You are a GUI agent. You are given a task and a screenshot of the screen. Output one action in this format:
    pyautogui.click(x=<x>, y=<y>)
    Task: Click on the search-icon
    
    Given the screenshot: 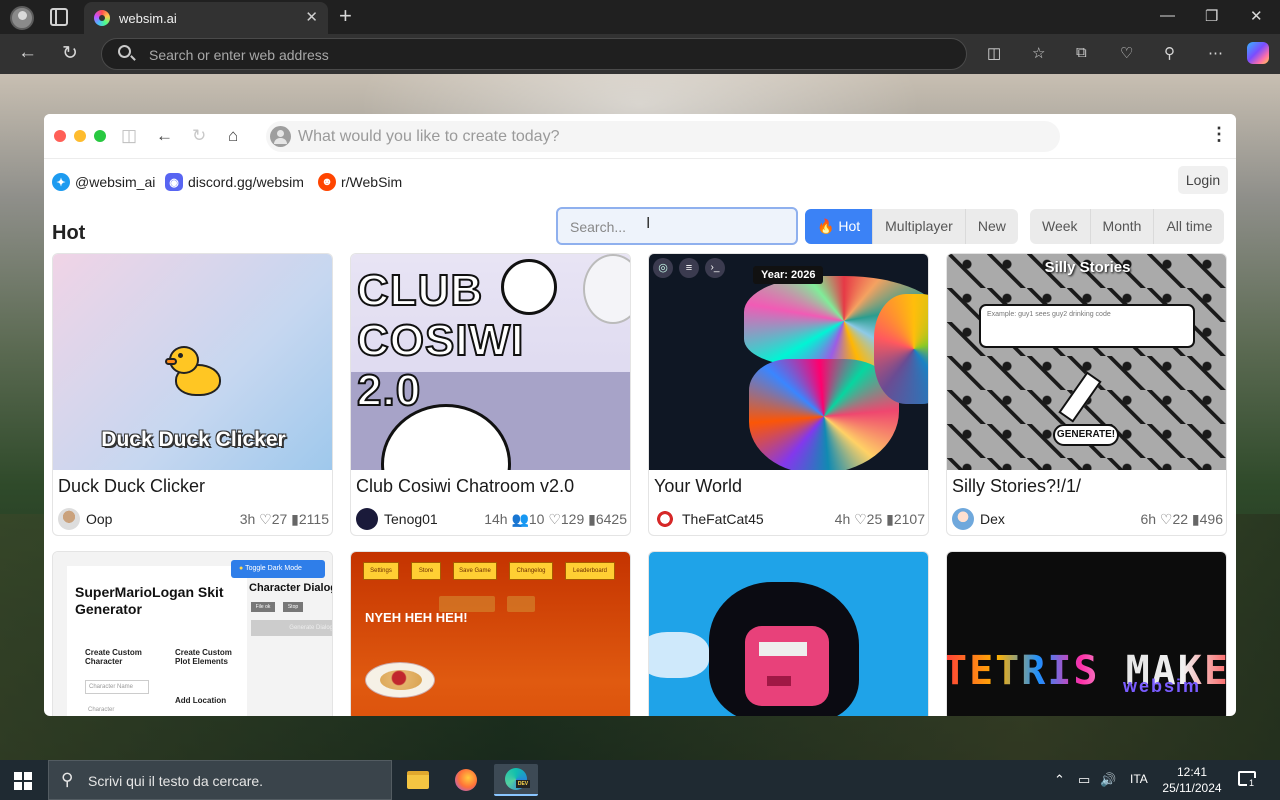 What is the action you would take?
    pyautogui.click(x=124, y=51)
    